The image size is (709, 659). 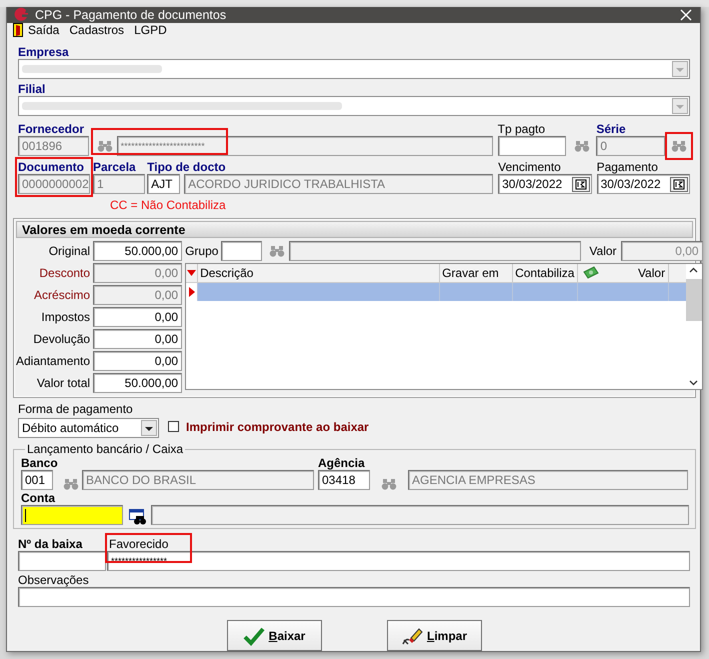 What do you see at coordinates (198, 480) in the screenshot?
I see `bank-name-field: BANCO DO BRASIL` at bounding box center [198, 480].